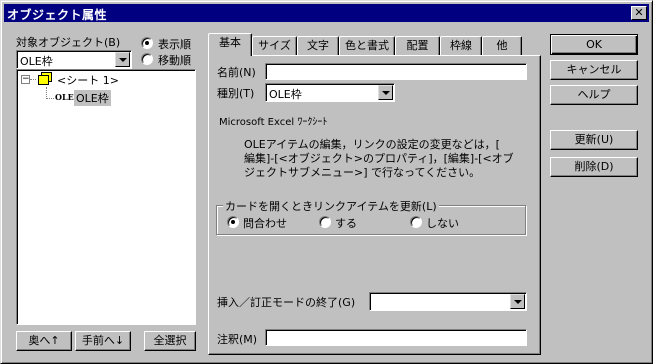 The height and width of the screenshot is (364, 653). Describe the element at coordinates (174, 60) in the screenshot. I see `sort-move-order-label: 移動順` at that location.